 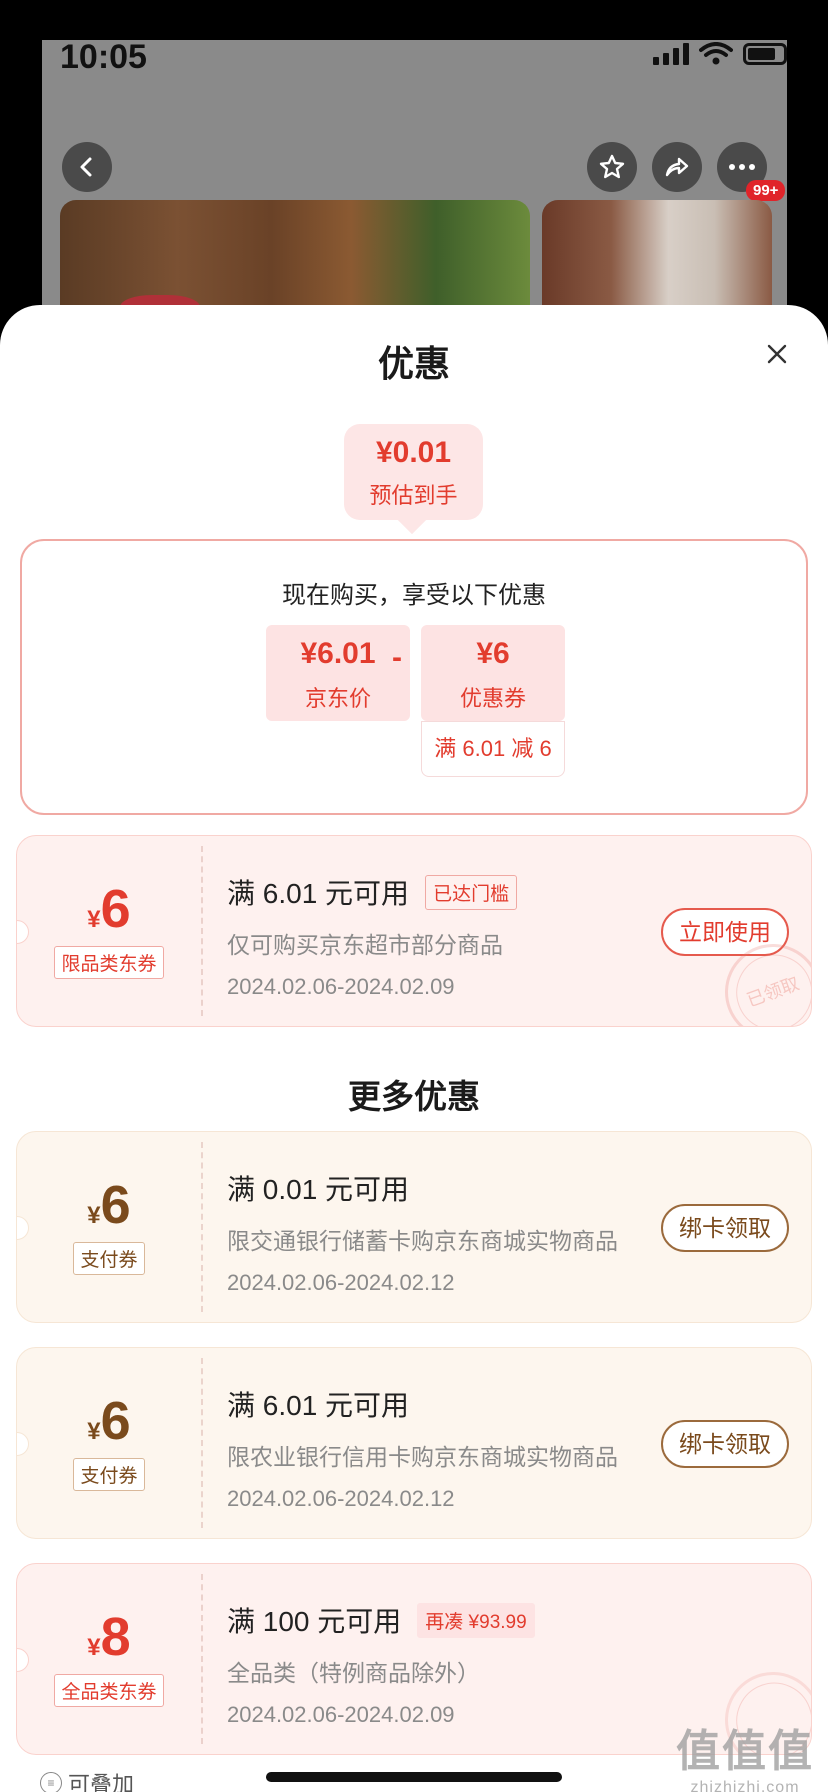 I want to click on coupon-condition: 满 6.01 减 6, so click(x=493, y=749).